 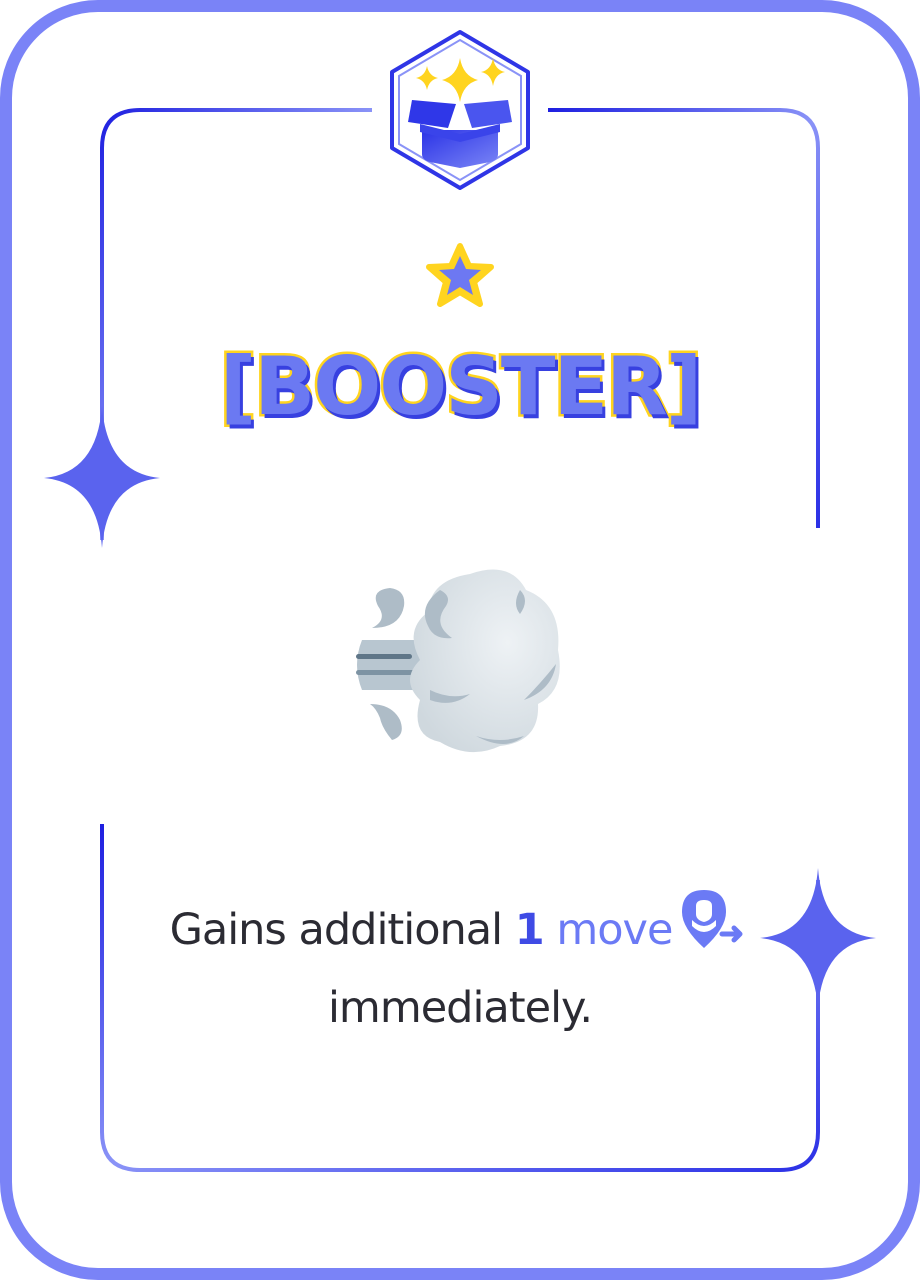 What do you see at coordinates (342, 930) in the screenshot?
I see `effect-prefix: Gains additional` at bounding box center [342, 930].